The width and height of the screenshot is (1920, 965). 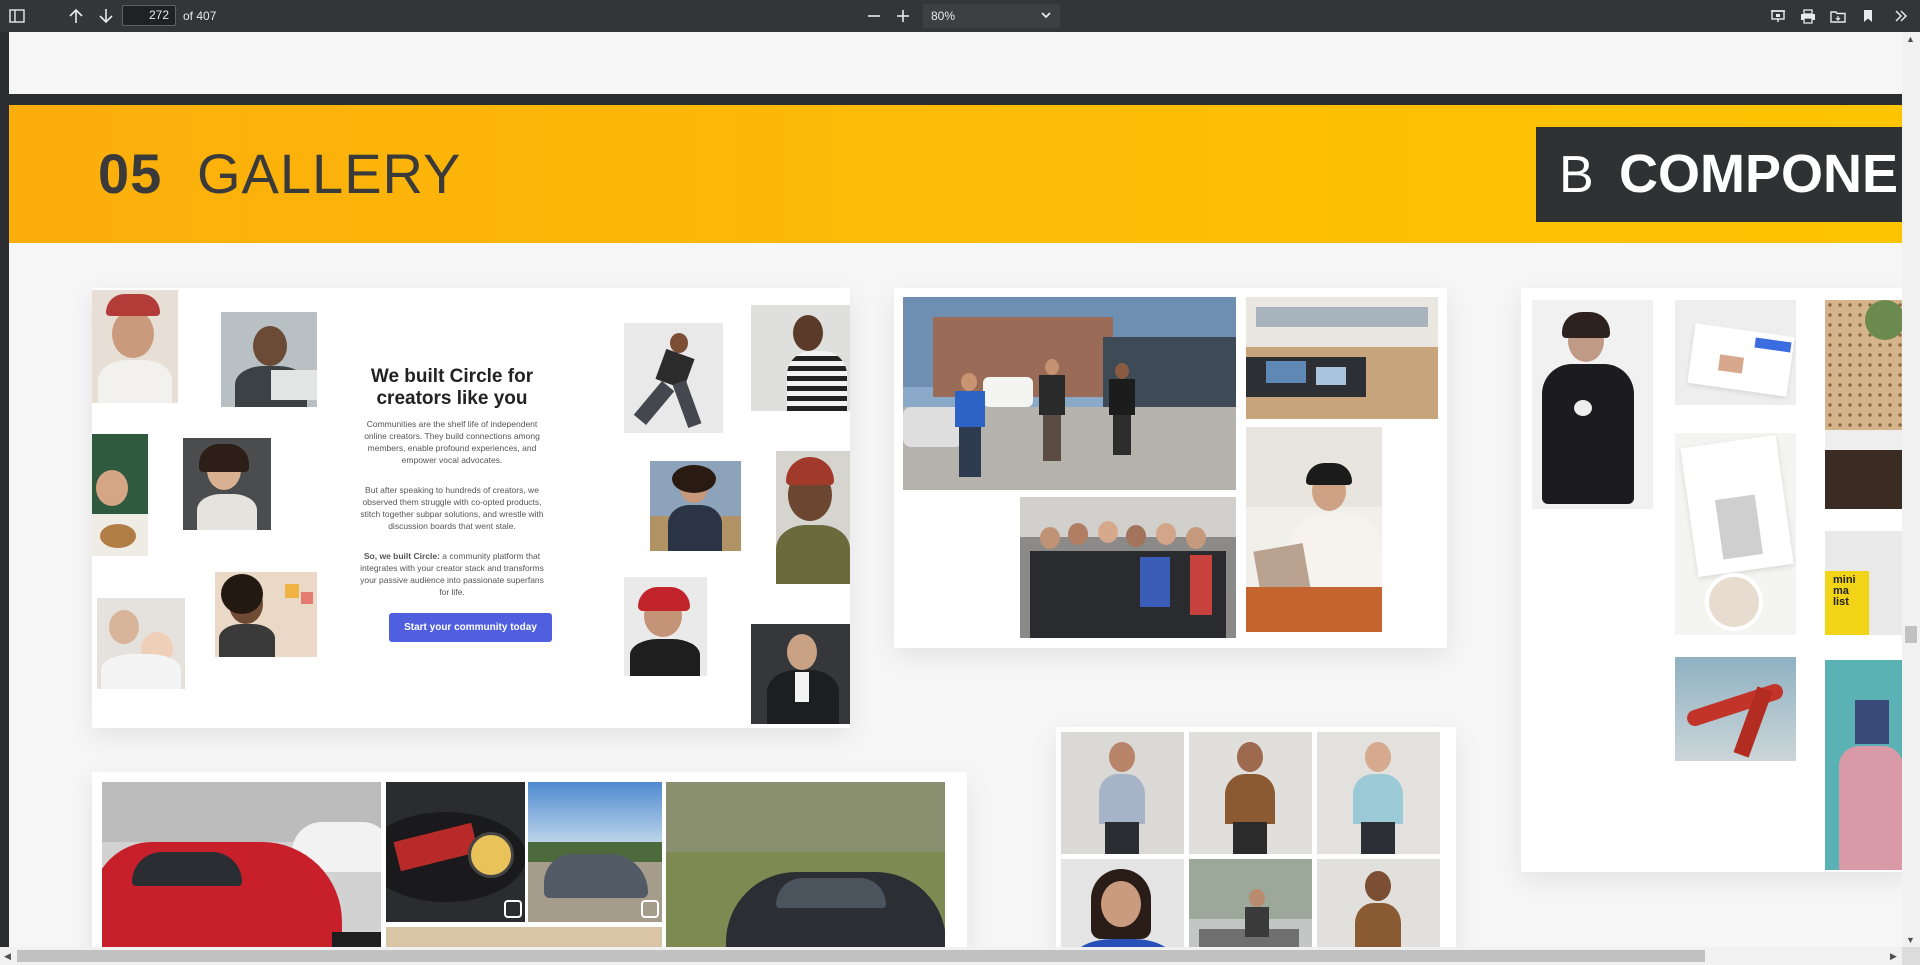 I want to click on photo-beige-strip, so click(x=524, y=937).